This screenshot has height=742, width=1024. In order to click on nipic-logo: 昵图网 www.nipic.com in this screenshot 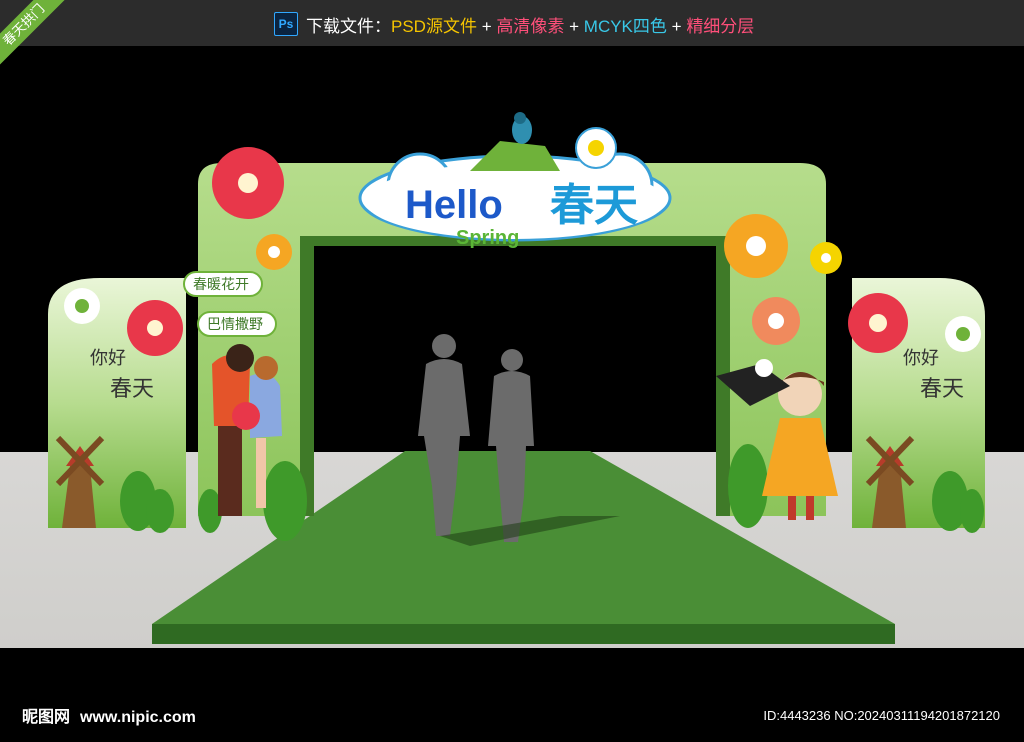, I will do `click(109, 715)`.